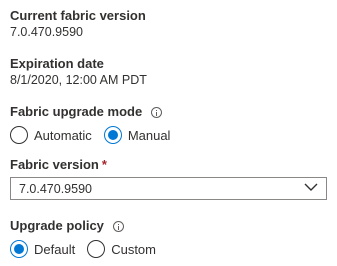 The width and height of the screenshot is (337, 266). Describe the element at coordinates (89, 238) in the screenshot. I see `upgrade-policy-section: Upgrade policy Default Custom` at that location.